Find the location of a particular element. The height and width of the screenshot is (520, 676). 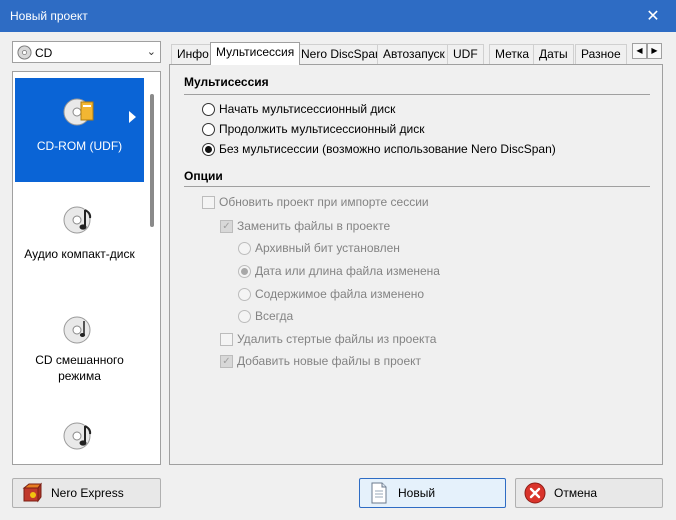

radio-continue-multisession: Продолжить мультисессионный диск is located at coordinates (313, 129).